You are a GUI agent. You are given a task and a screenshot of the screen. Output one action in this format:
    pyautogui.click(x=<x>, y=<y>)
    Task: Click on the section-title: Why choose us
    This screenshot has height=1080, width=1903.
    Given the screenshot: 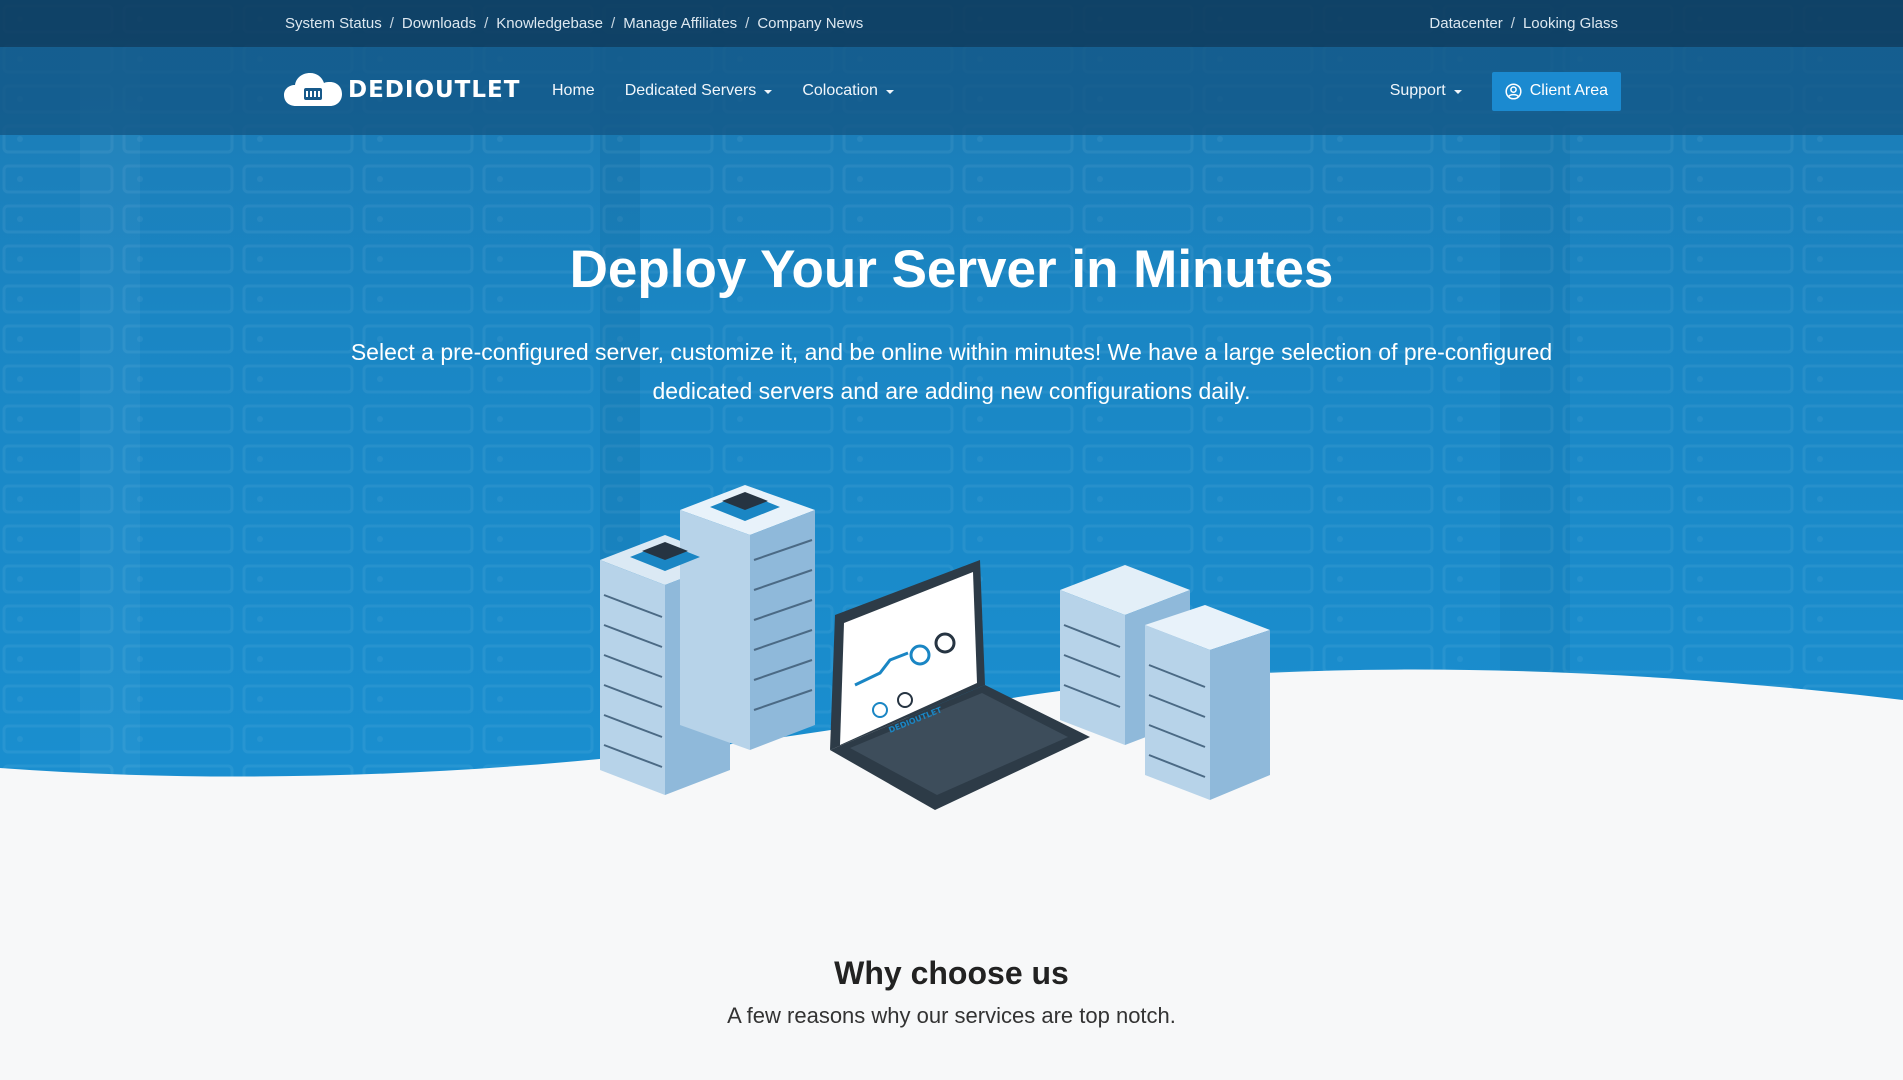 What is the action you would take?
    pyautogui.click(x=951, y=973)
    